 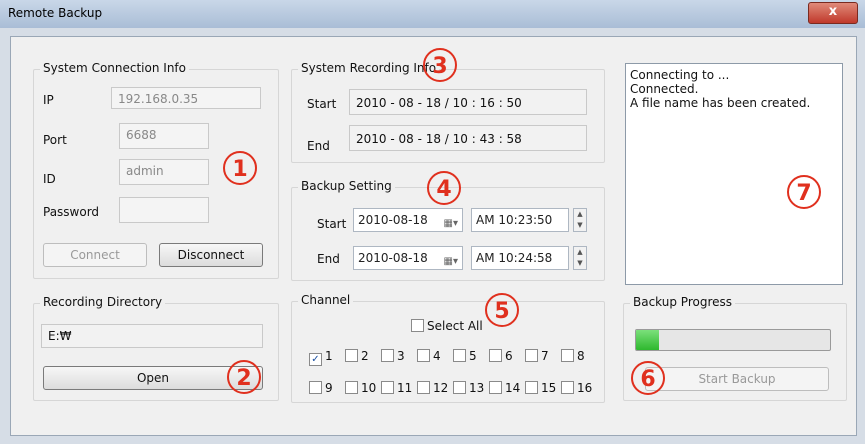 I want to click on channel-number-label: 11, so click(x=405, y=388).